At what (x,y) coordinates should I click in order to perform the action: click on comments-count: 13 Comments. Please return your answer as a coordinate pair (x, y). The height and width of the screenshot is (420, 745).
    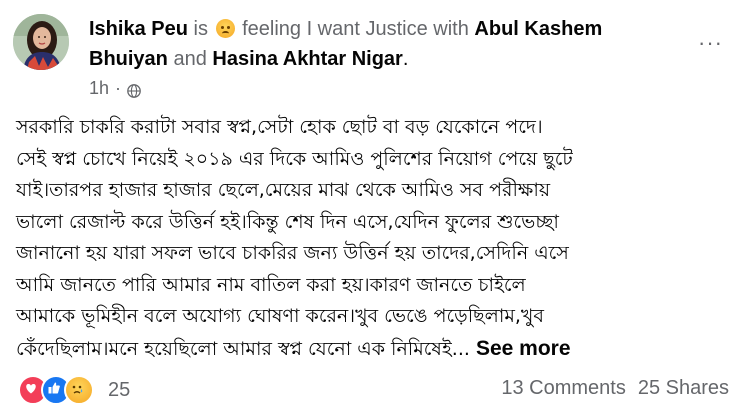
    Looking at the image, I should click on (563, 388).